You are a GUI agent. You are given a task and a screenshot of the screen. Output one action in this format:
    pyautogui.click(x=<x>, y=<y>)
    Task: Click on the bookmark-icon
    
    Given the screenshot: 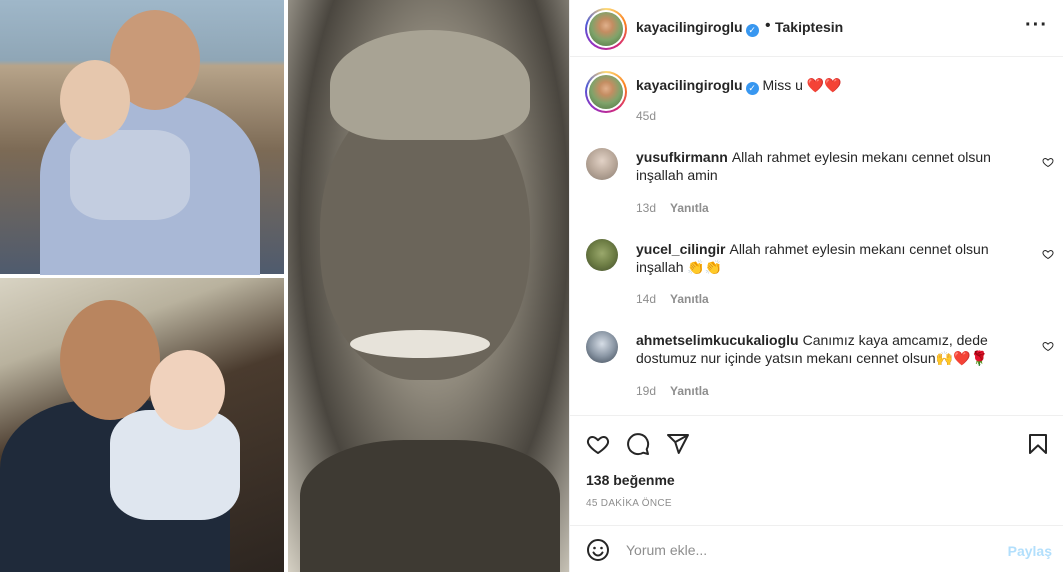 What is the action you would take?
    pyautogui.click(x=1038, y=444)
    